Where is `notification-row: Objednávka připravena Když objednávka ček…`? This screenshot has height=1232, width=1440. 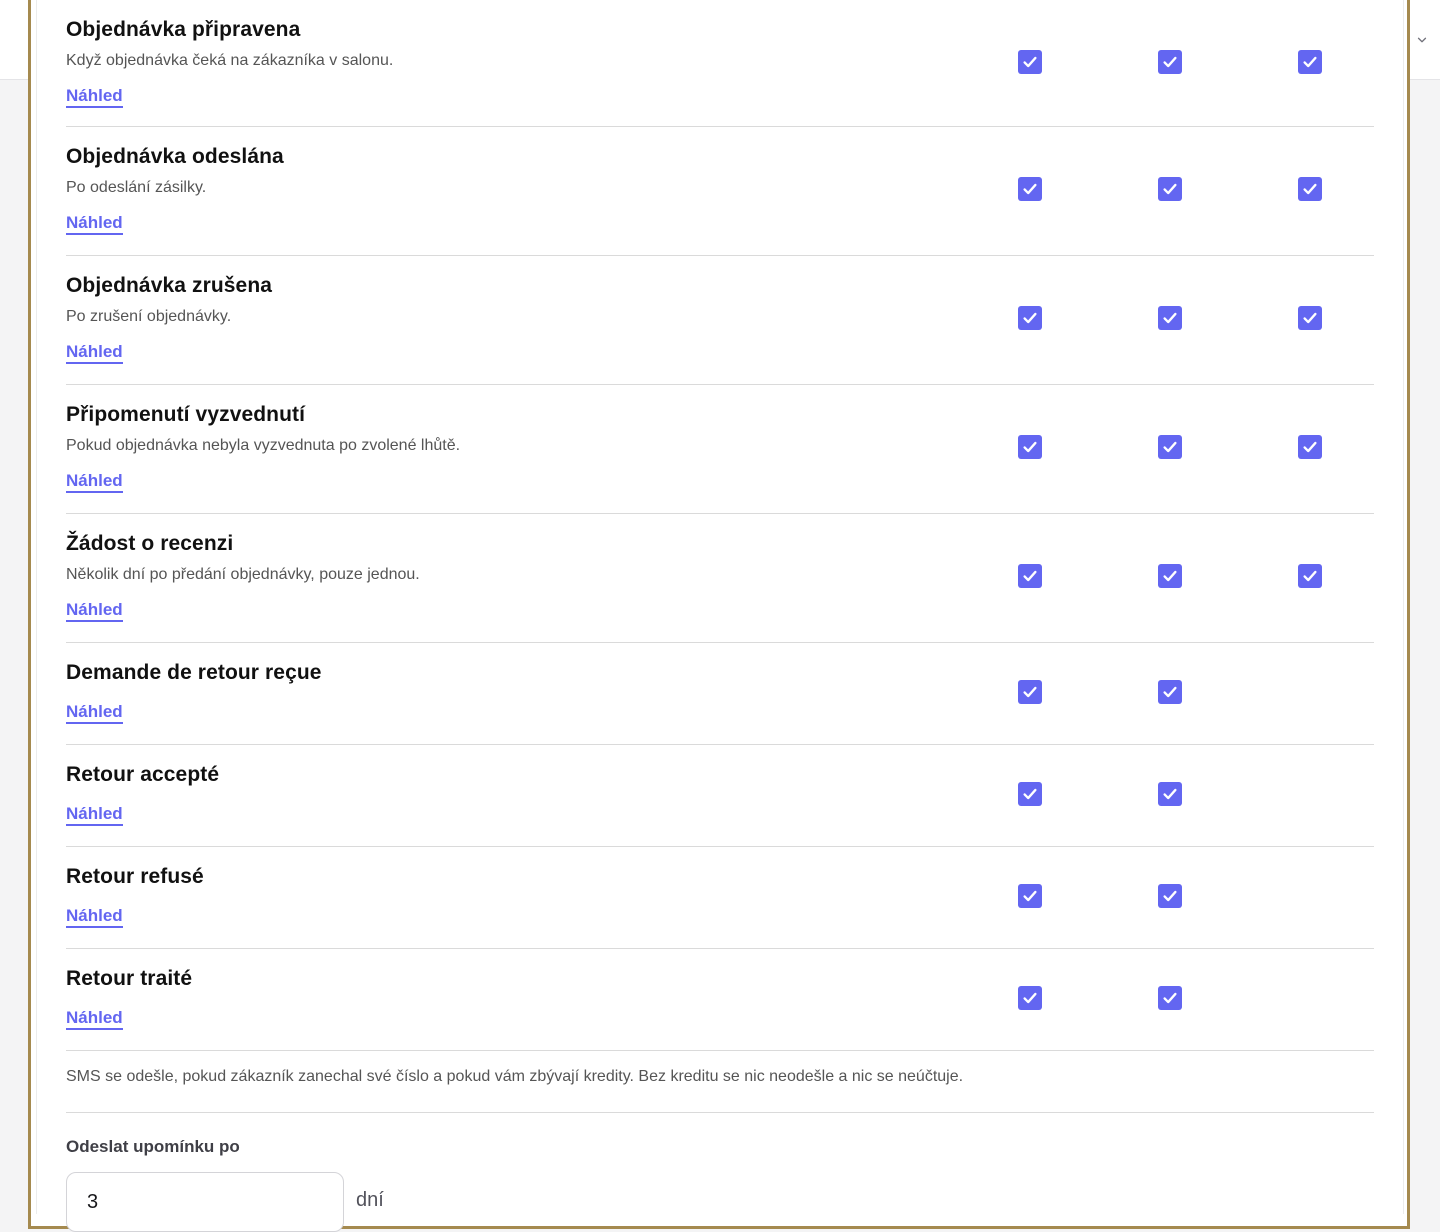
notification-row: Objednávka připravena Když objednávka ček… is located at coordinates (720, 63).